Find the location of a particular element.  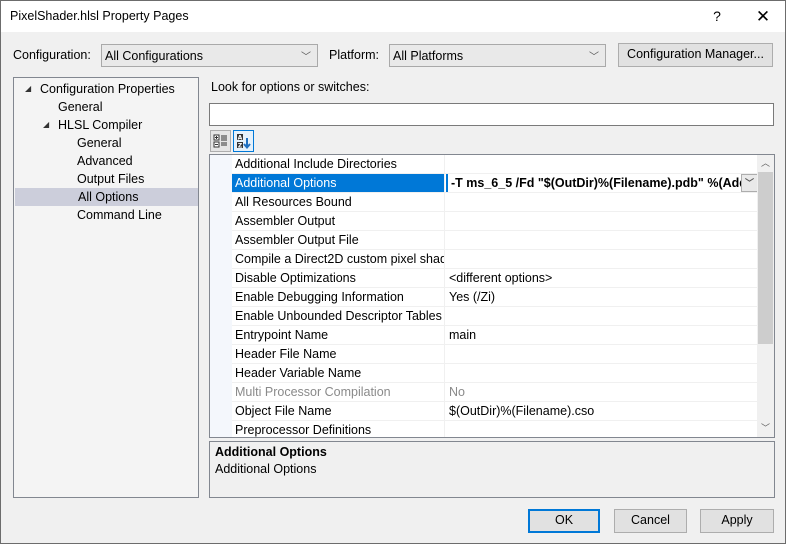

configuration-value: All Configurations is located at coordinates (154, 56).